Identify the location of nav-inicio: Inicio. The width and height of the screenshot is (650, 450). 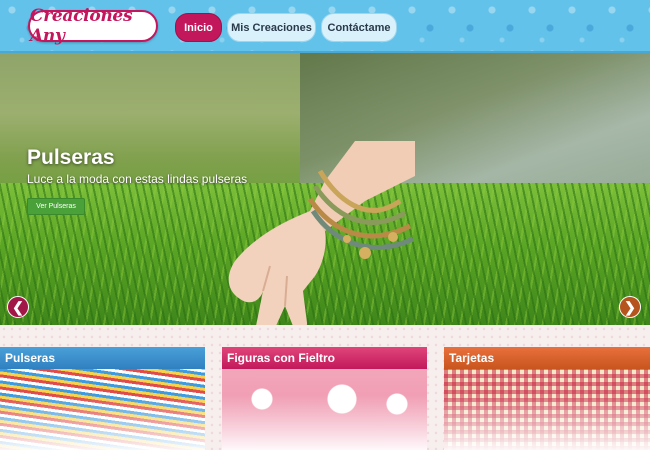
(198, 27).